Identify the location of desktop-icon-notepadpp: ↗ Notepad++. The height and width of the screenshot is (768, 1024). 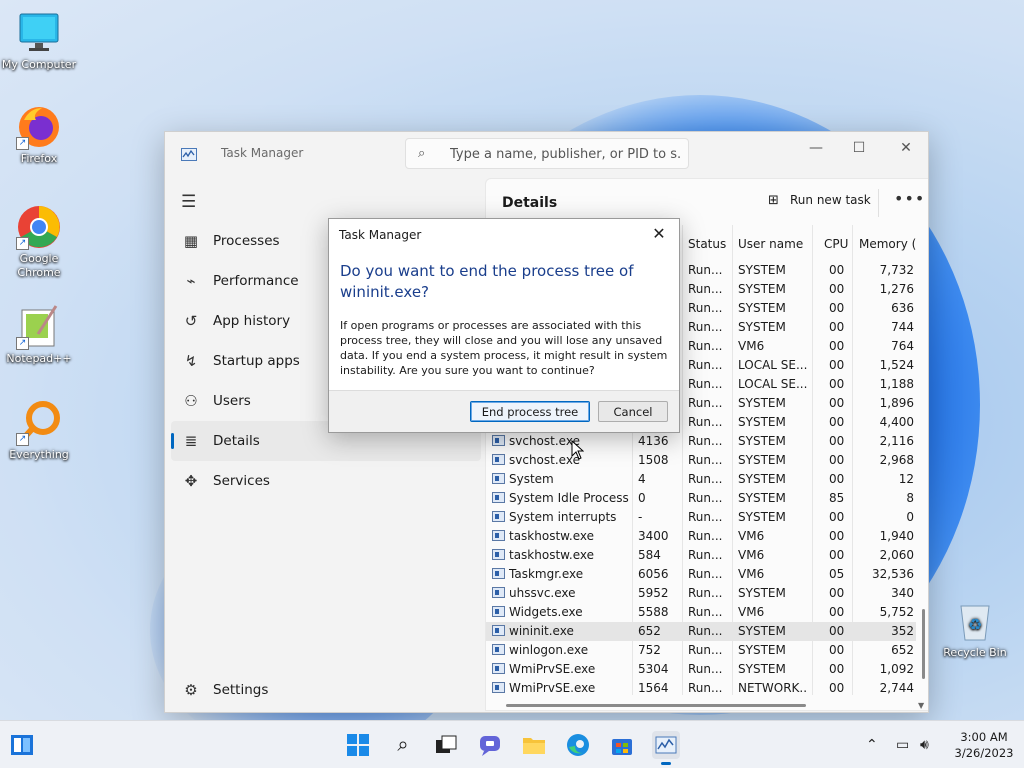
(39, 335).